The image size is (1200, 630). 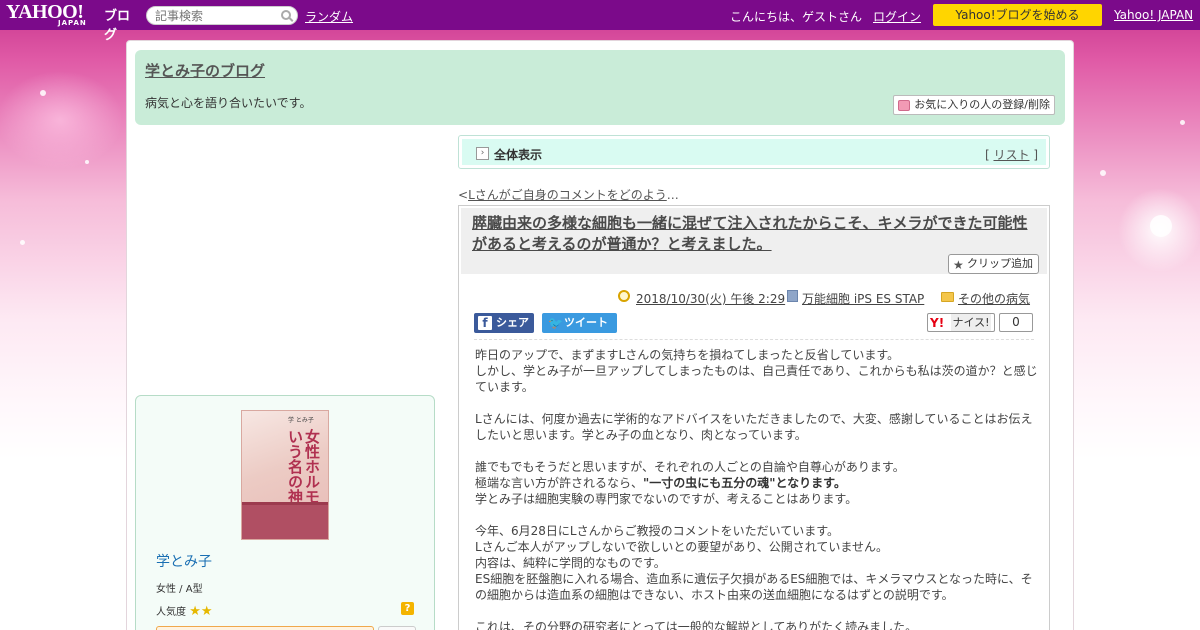 What do you see at coordinates (744, 483) in the screenshot?
I see `emphasis-text: "一寸の虫にも五分の魂"となります。` at bounding box center [744, 483].